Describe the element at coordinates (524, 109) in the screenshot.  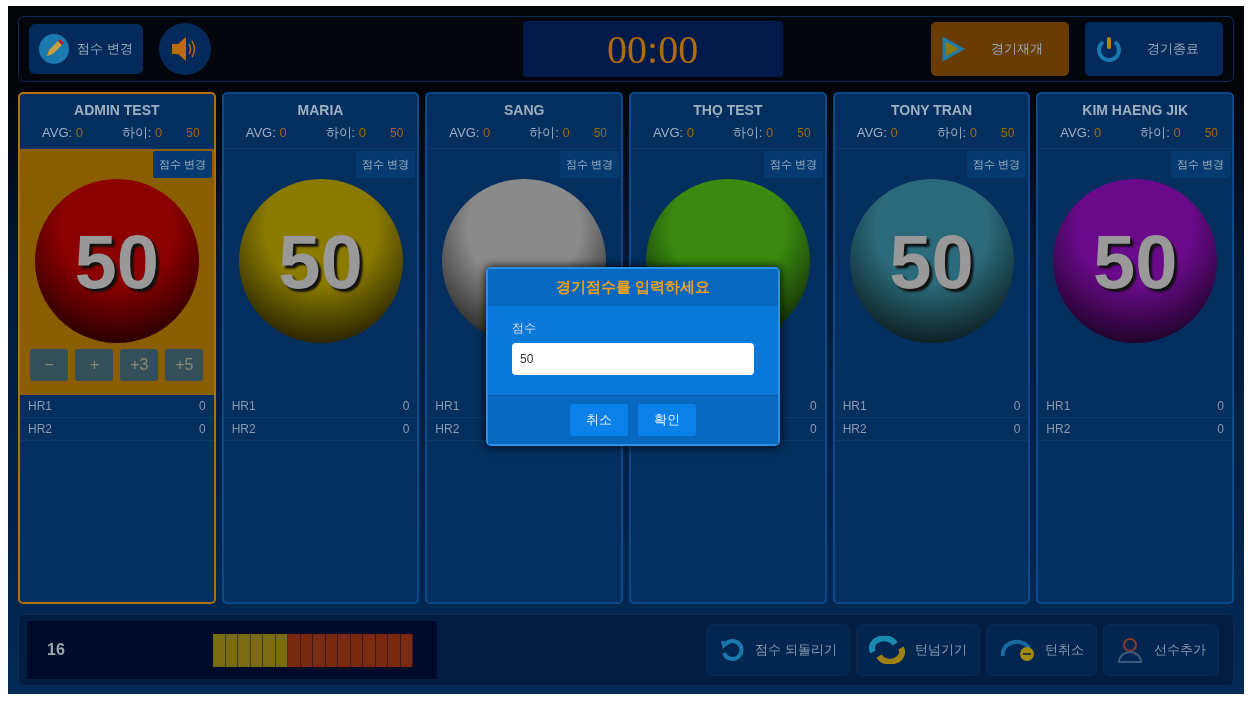
I see `player-name: SANG` at that location.